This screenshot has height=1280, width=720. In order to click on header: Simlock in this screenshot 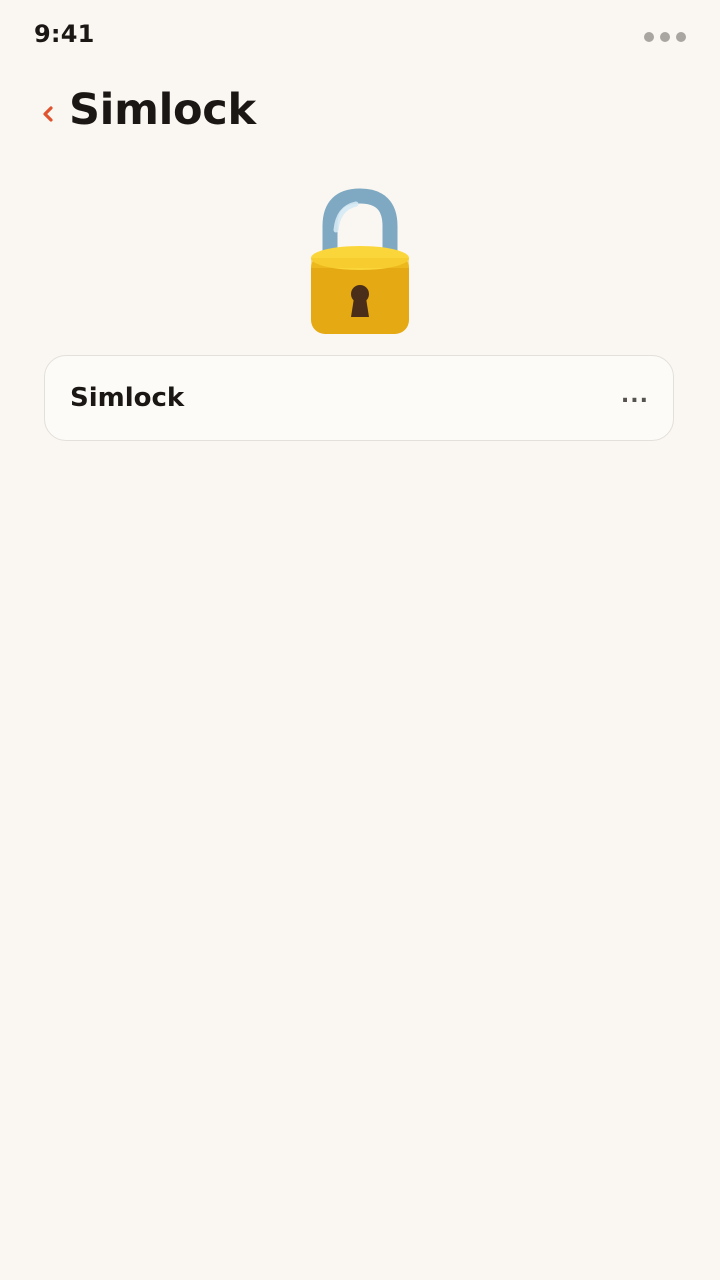, I will do `click(360, 116)`.